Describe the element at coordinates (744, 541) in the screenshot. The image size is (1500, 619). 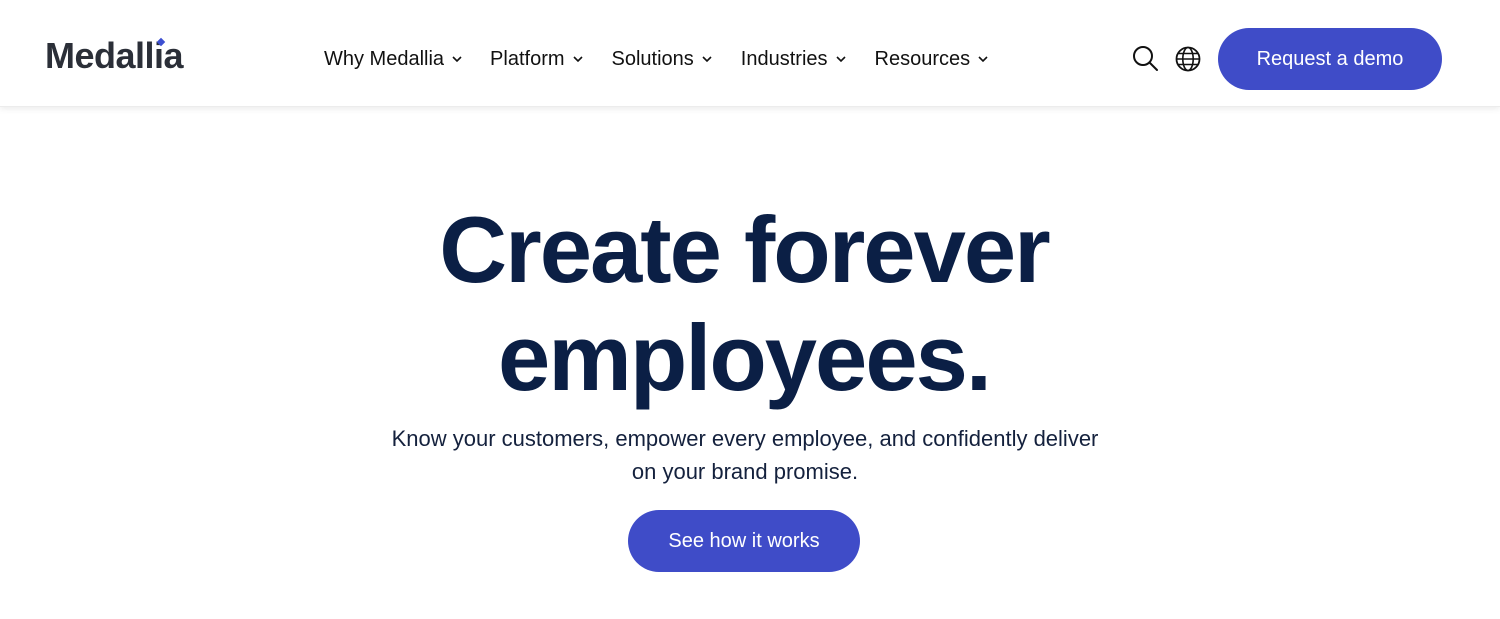
I see `see-how-it-works-button: See how it works` at that location.